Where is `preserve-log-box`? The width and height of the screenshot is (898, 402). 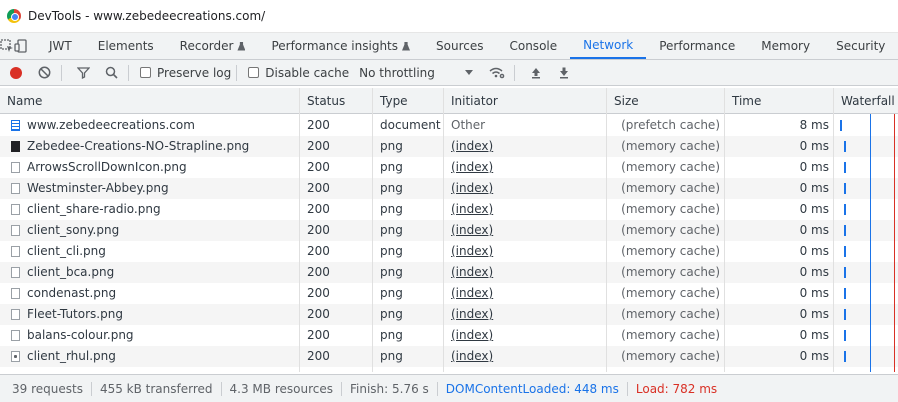
preserve-log-box is located at coordinates (145, 72).